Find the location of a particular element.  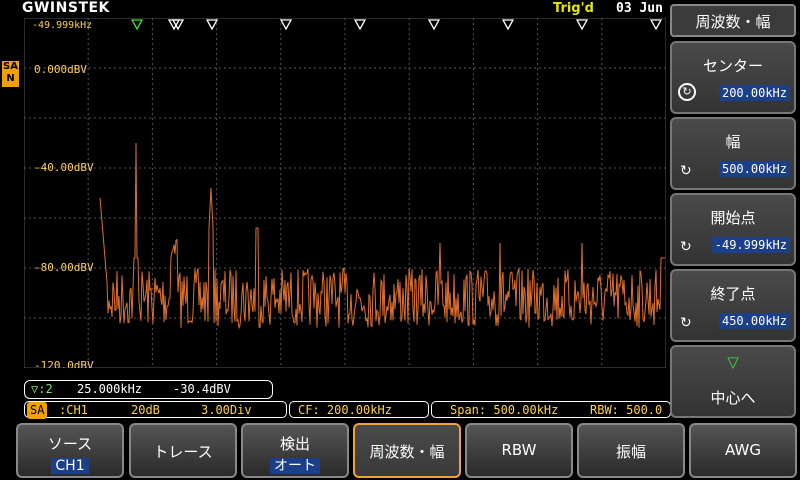

y-label-0: 0.000dBV is located at coordinates (60, 69).